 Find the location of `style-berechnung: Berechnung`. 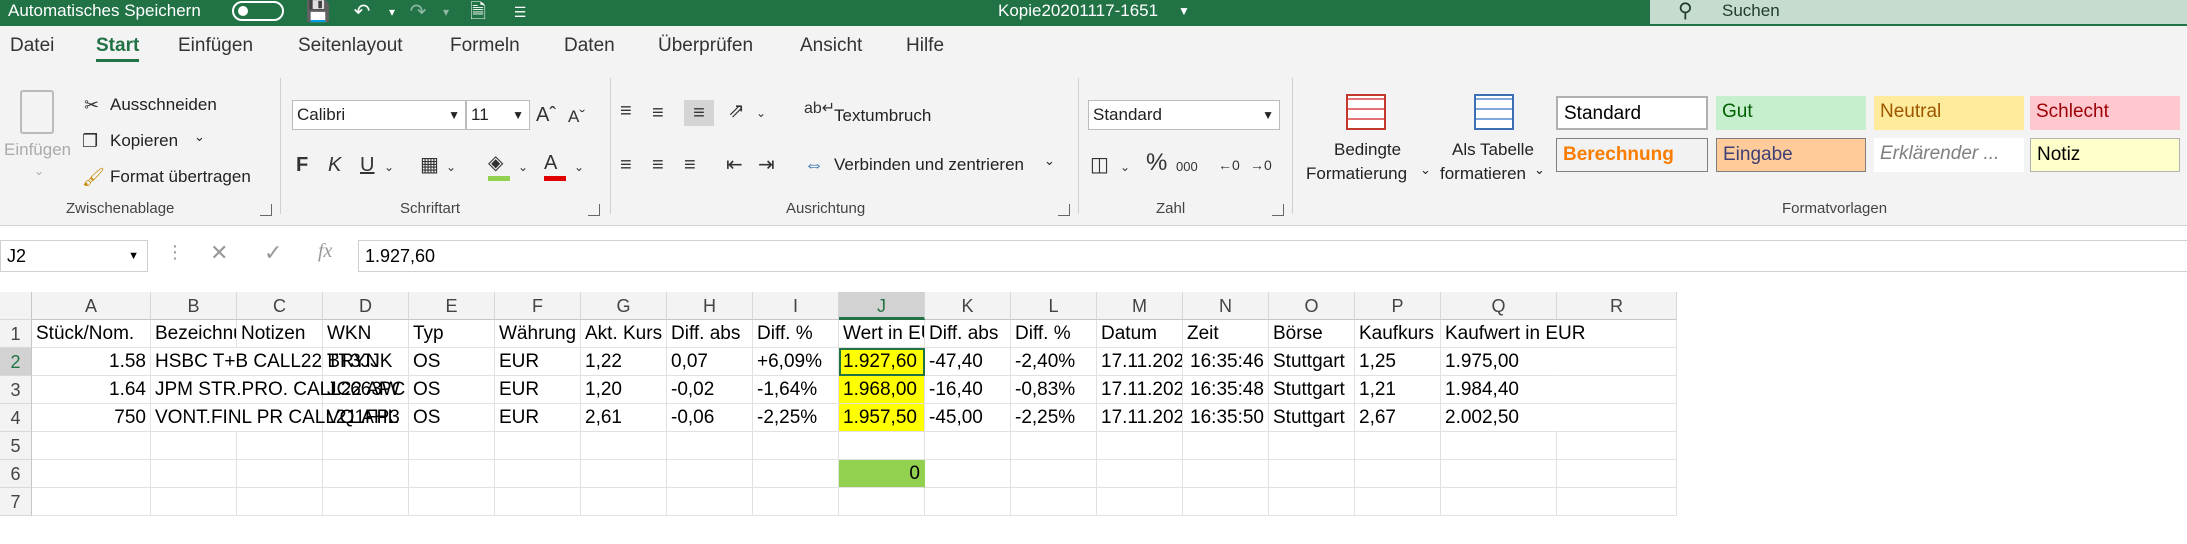

style-berechnung: Berechnung is located at coordinates (1632, 155).